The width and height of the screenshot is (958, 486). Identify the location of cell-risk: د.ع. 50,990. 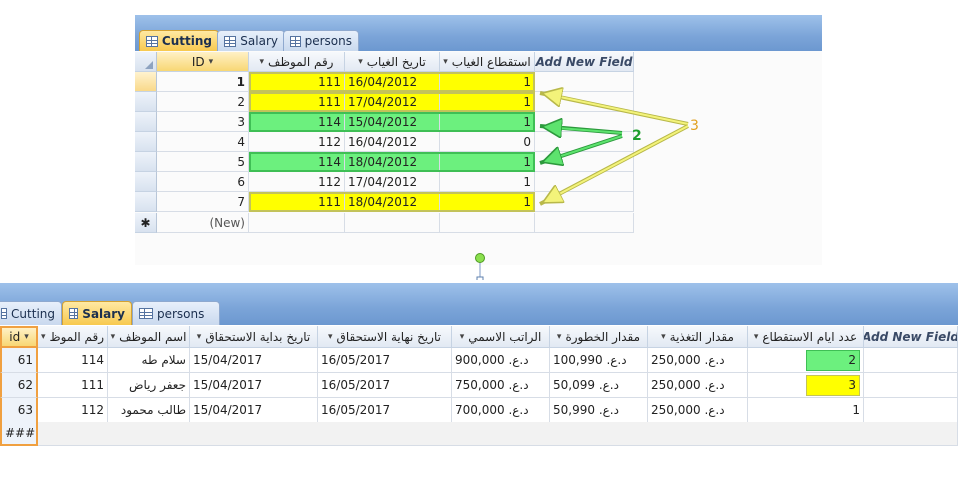
(599, 410).